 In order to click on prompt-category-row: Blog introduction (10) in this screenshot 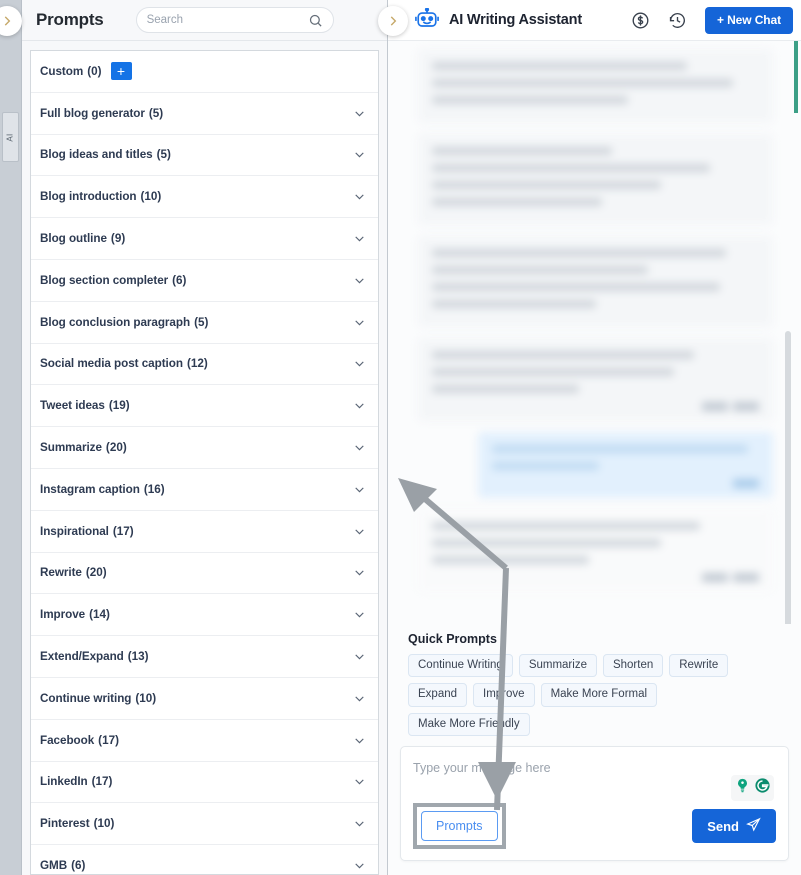, I will do `click(204, 197)`.